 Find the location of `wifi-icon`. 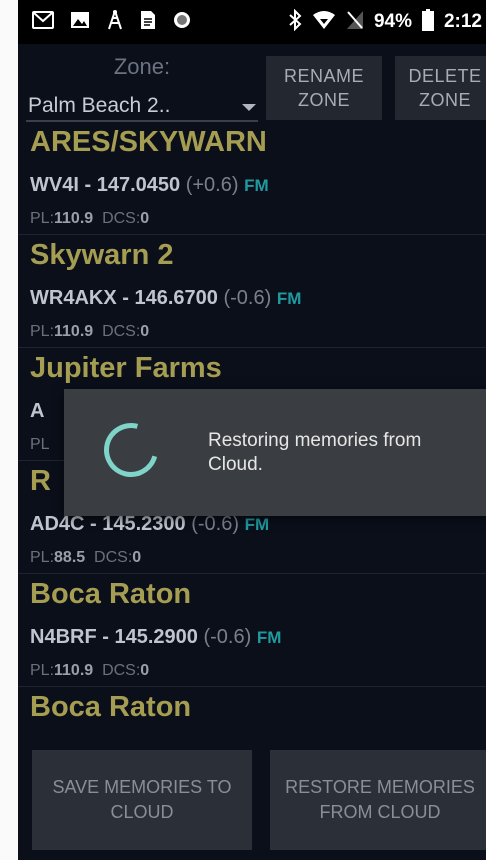

wifi-icon is located at coordinates (324, 22).